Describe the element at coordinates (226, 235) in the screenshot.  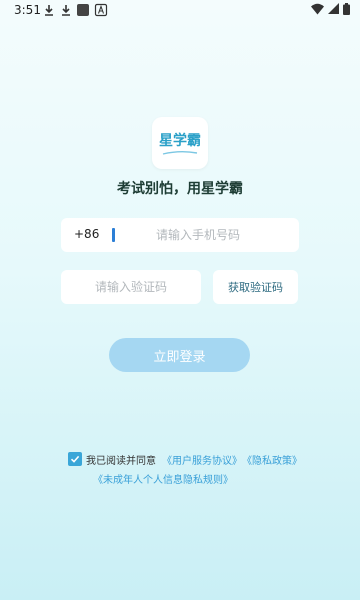
I see `phone-input` at that location.